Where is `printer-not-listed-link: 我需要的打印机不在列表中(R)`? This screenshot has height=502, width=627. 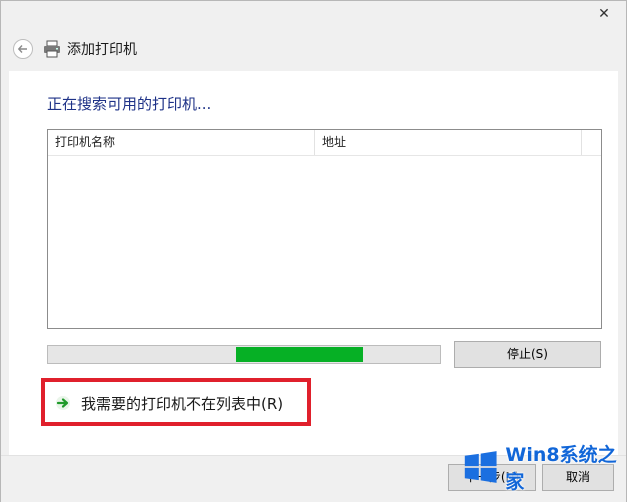
printer-not-listed-link: 我需要的打印机不在列表中(R) is located at coordinates (169, 403).